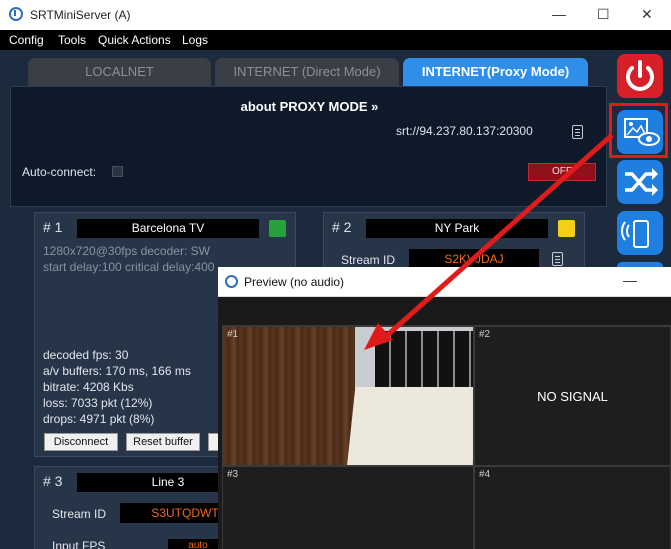 The image size is (671, 549). Describe the element at coordinates (163, 442) in the screenshot. I see `reset-buffer-button: Reset buffer` at that location.